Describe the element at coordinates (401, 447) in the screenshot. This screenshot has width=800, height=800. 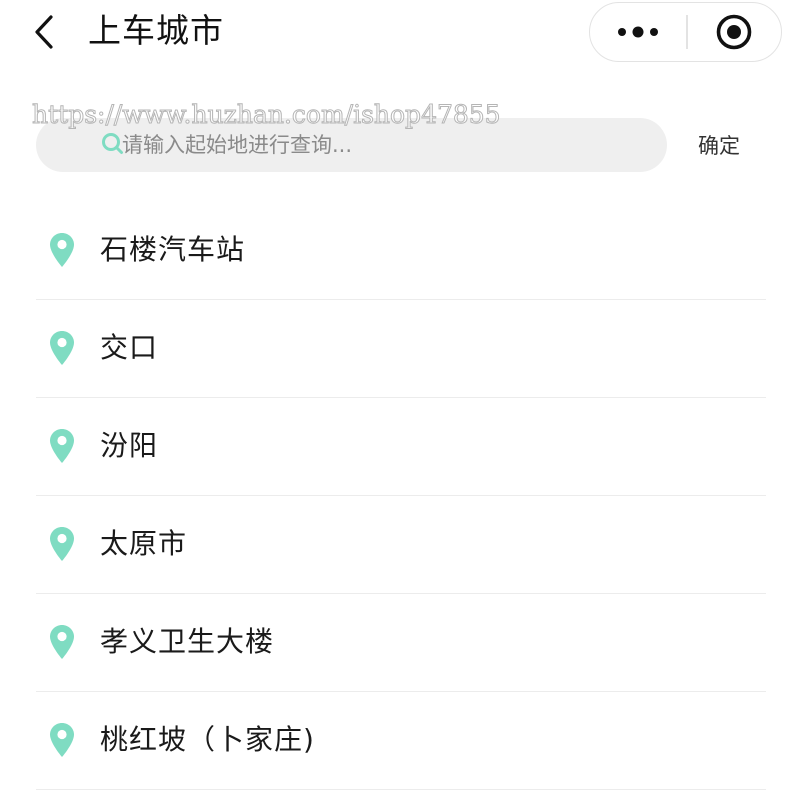
I see `list-item: 汾阳` at that location.